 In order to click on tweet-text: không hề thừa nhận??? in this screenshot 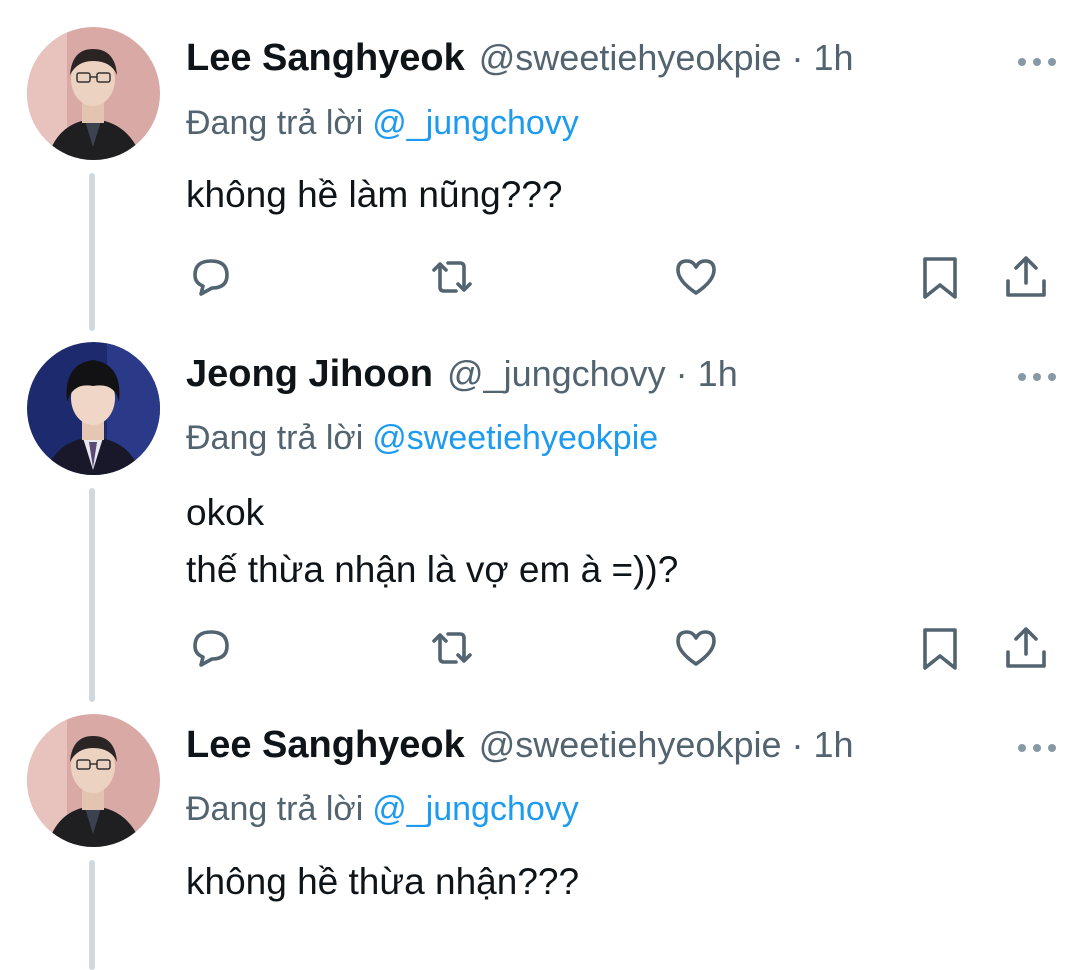, I will do `click(382, 881)`.